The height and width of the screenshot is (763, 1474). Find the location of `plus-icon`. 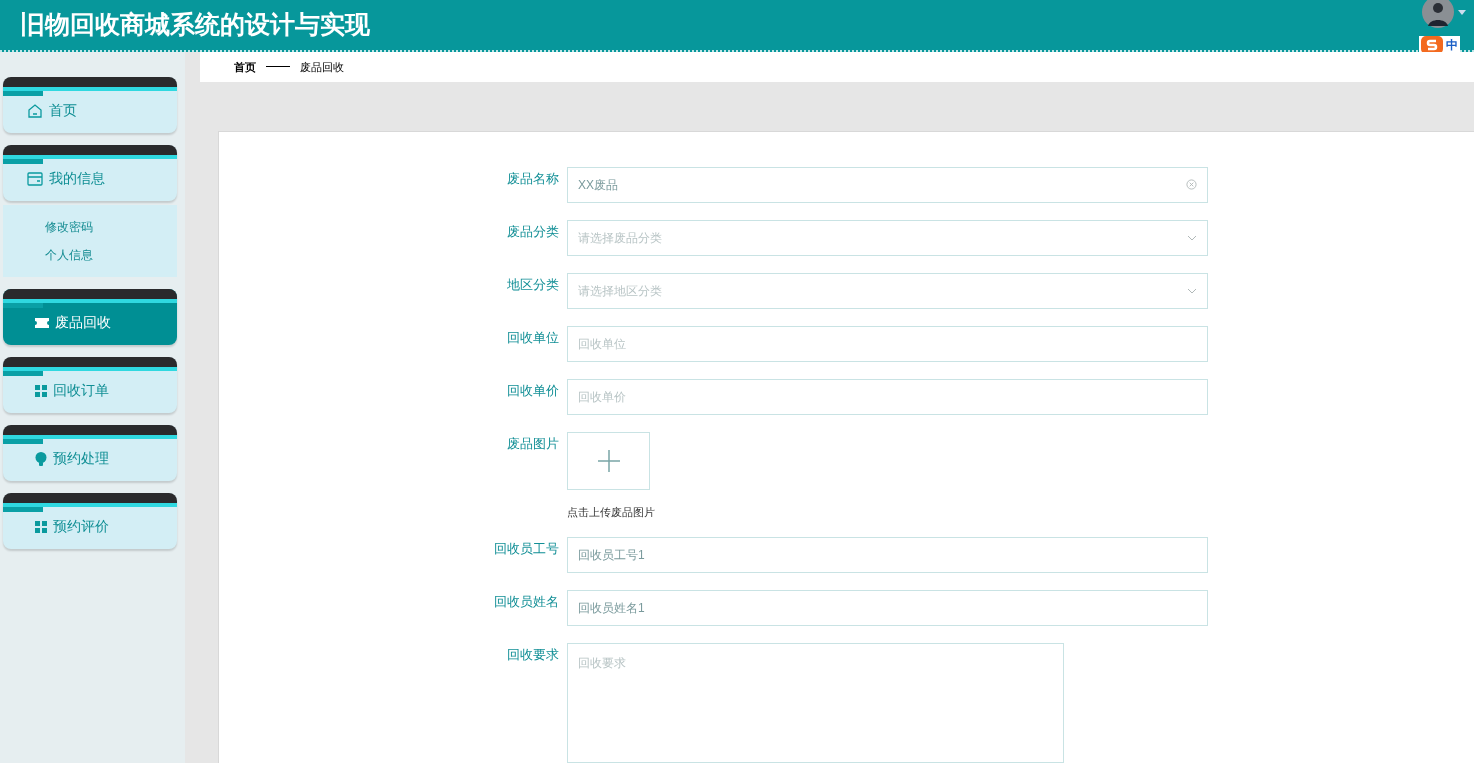

plus-icon is located at coordinates (608, 460).